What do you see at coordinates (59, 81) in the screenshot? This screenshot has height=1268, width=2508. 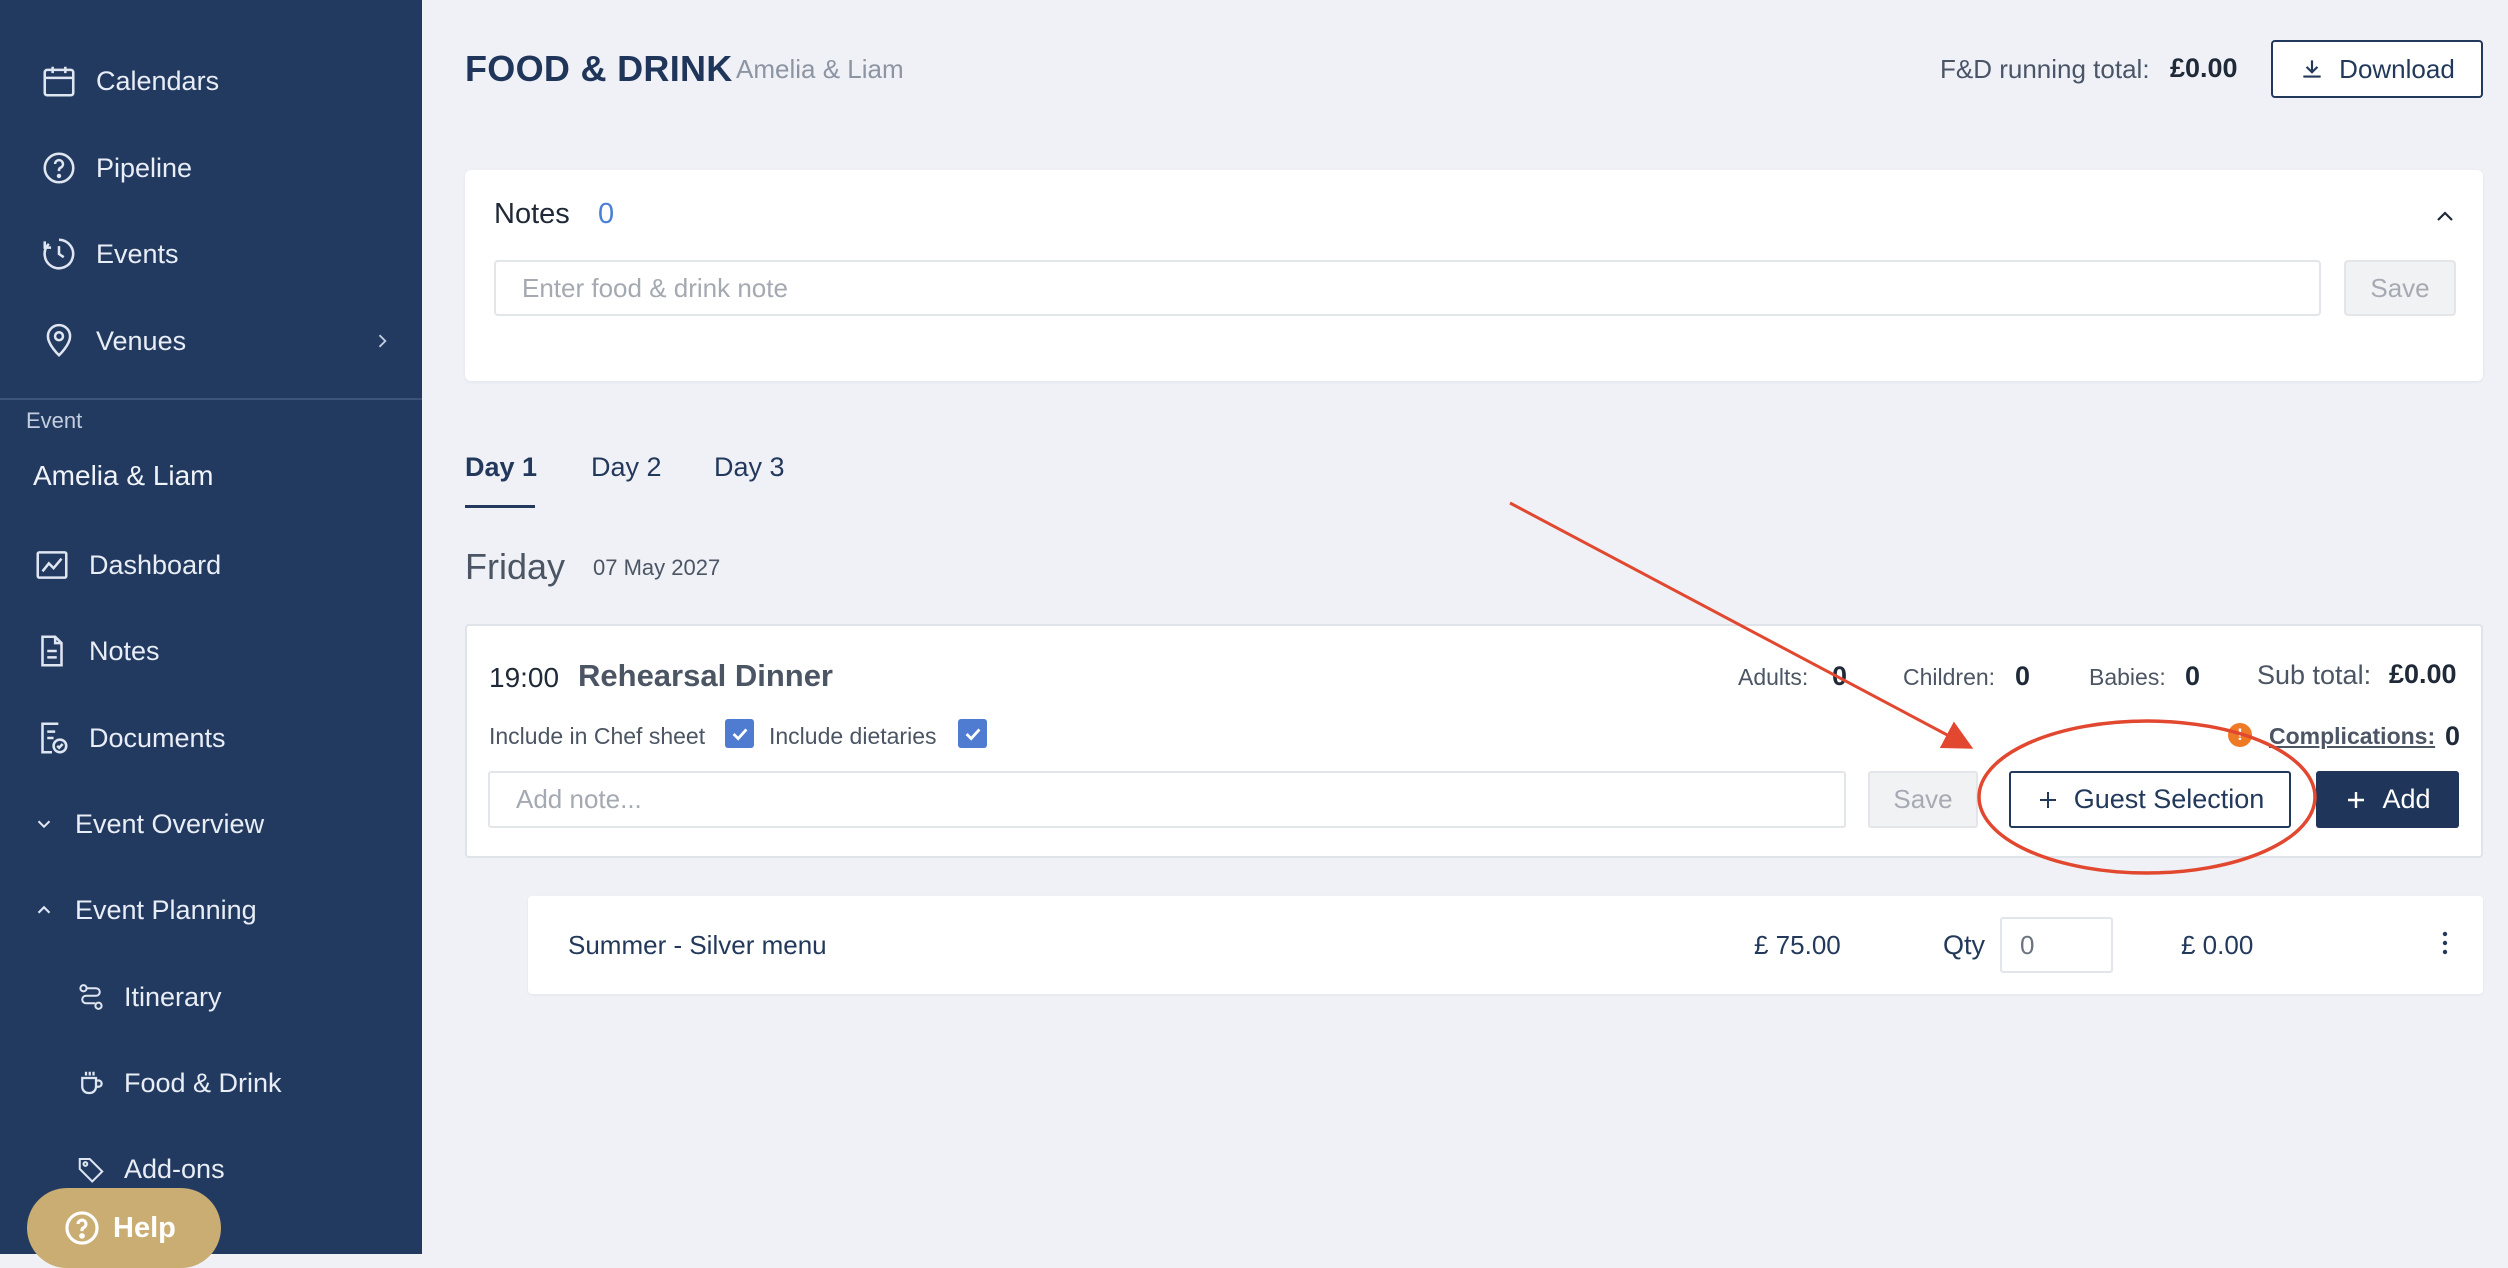 I see `calendar-icon` at bounding box center [59, 81].